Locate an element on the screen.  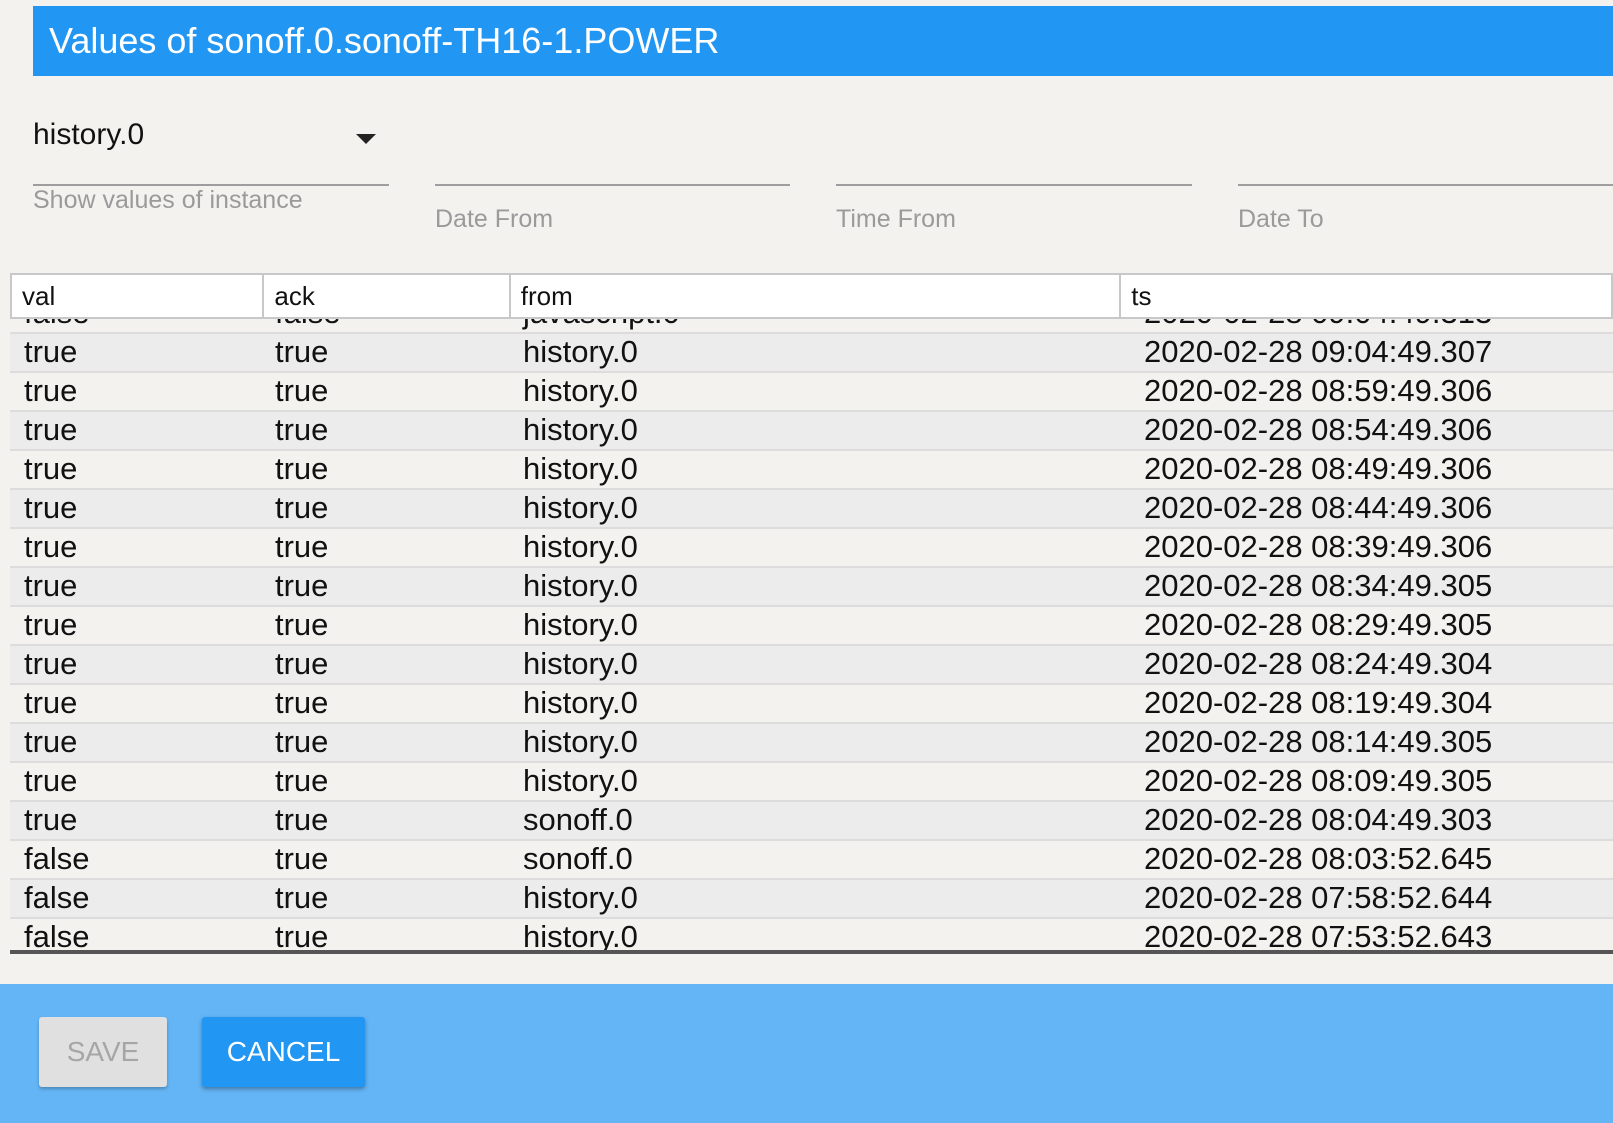
instance-select-label: Show values of instance is located at coordinates (168, 200).